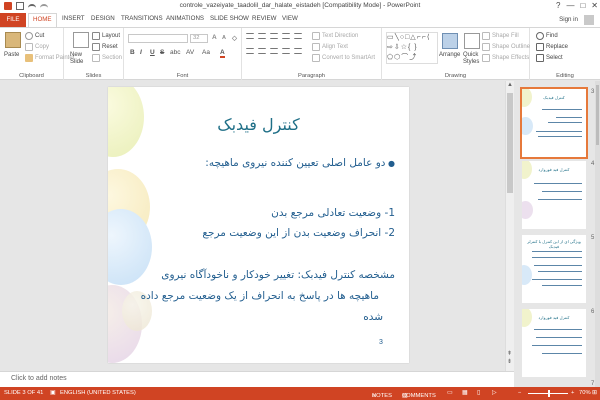 This screenshot has height=400, width=600. I want to click on increase-indent-icon, so click(286, 36).